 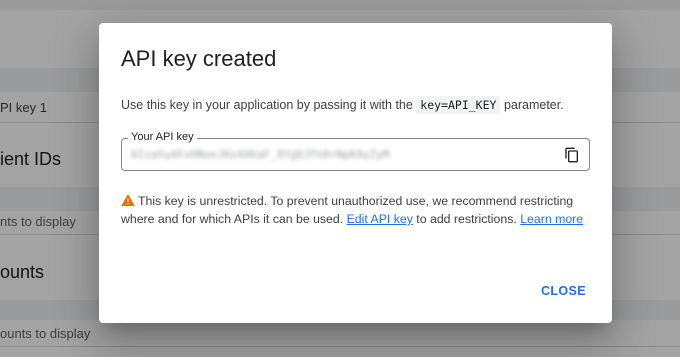 What do you see at coordinates (128, 199) in the screenshot?
I see `warning-icon` at bounding box center [128, 199].